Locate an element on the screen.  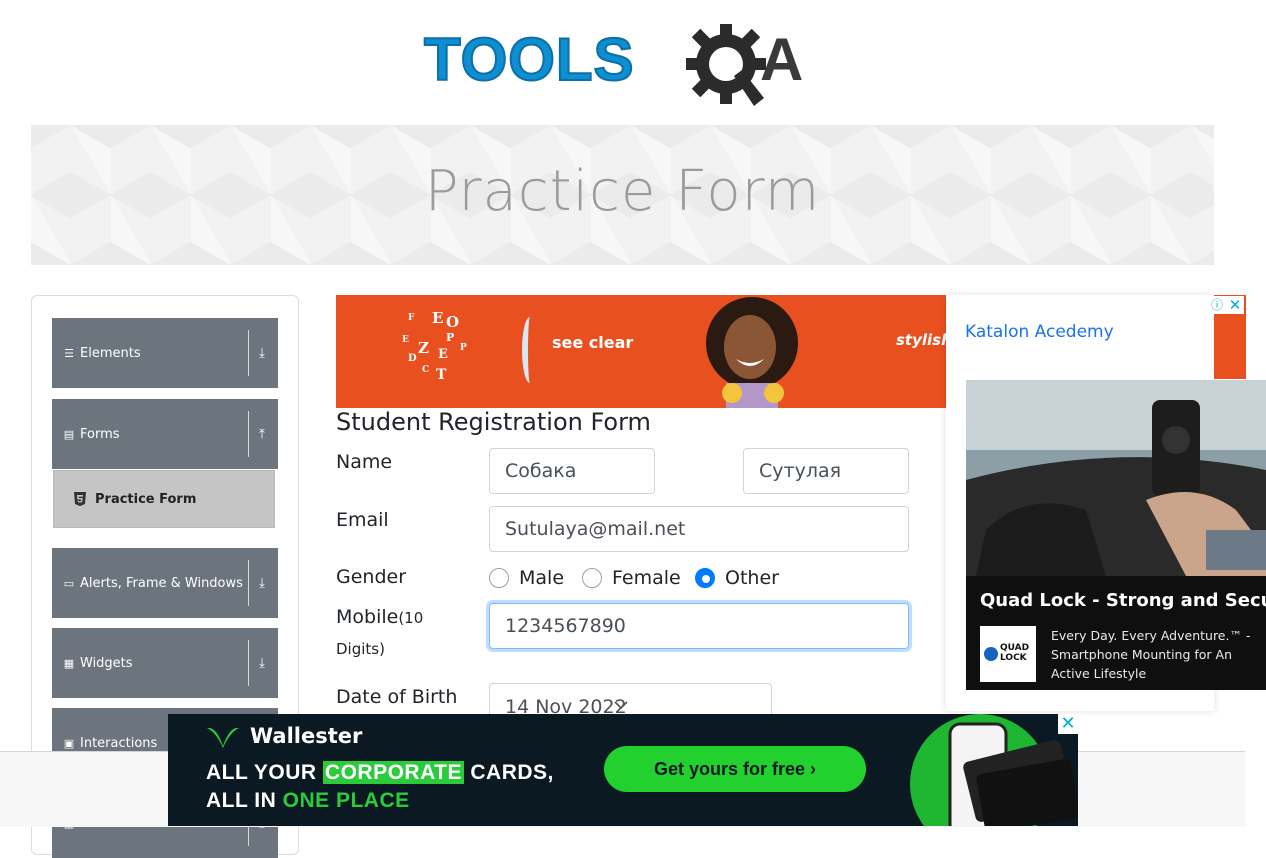
ad-headline-2: ALL IN ONE PLACE is located at coordinates (308, 801).